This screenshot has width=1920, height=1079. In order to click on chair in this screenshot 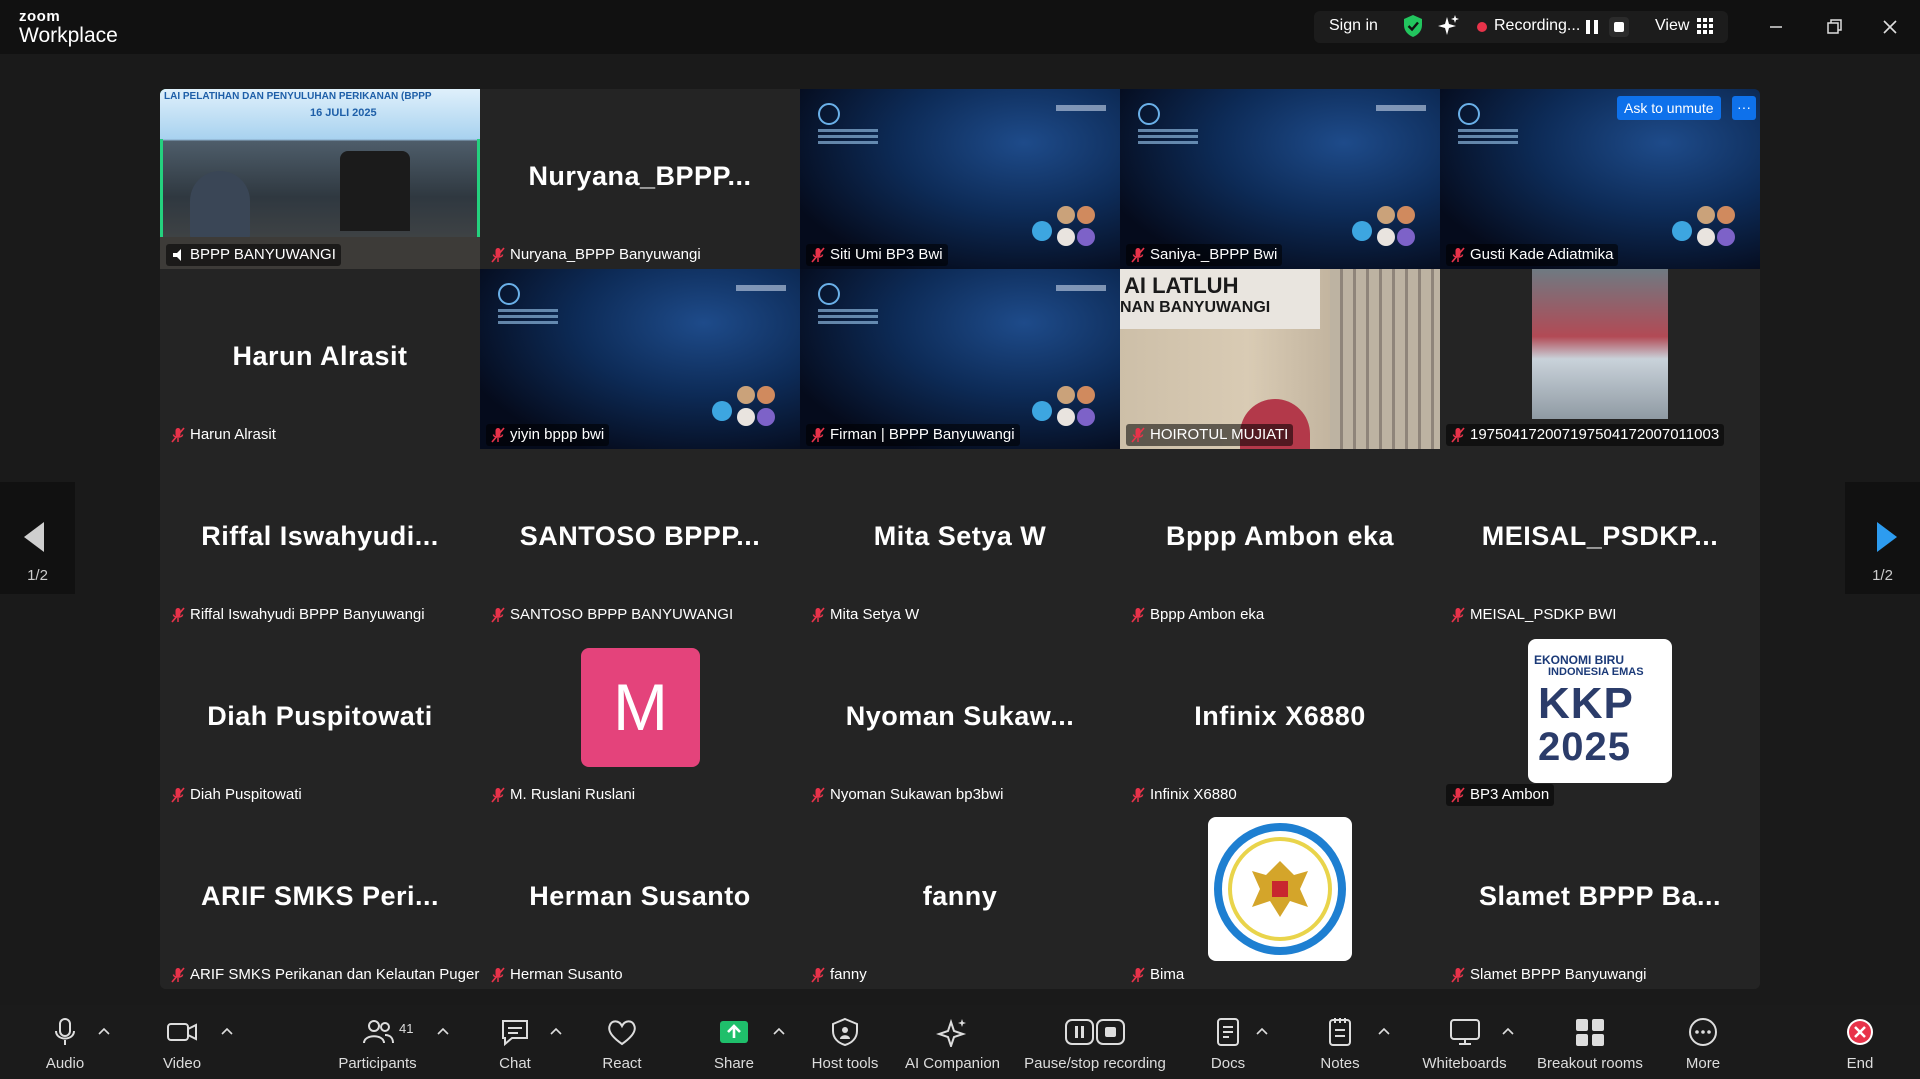, I will do `click(375, 191)`.